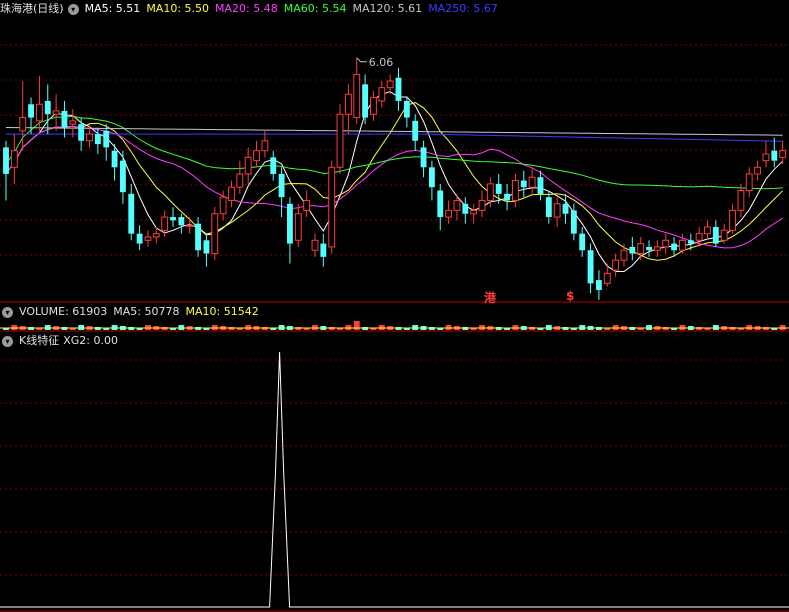 Image resolution: width=789 pixels, height=612 pixels. What do you see at coordinates (394, 325) in the screenshot?
I see `volume-bars` at bounding box center [394, 325].